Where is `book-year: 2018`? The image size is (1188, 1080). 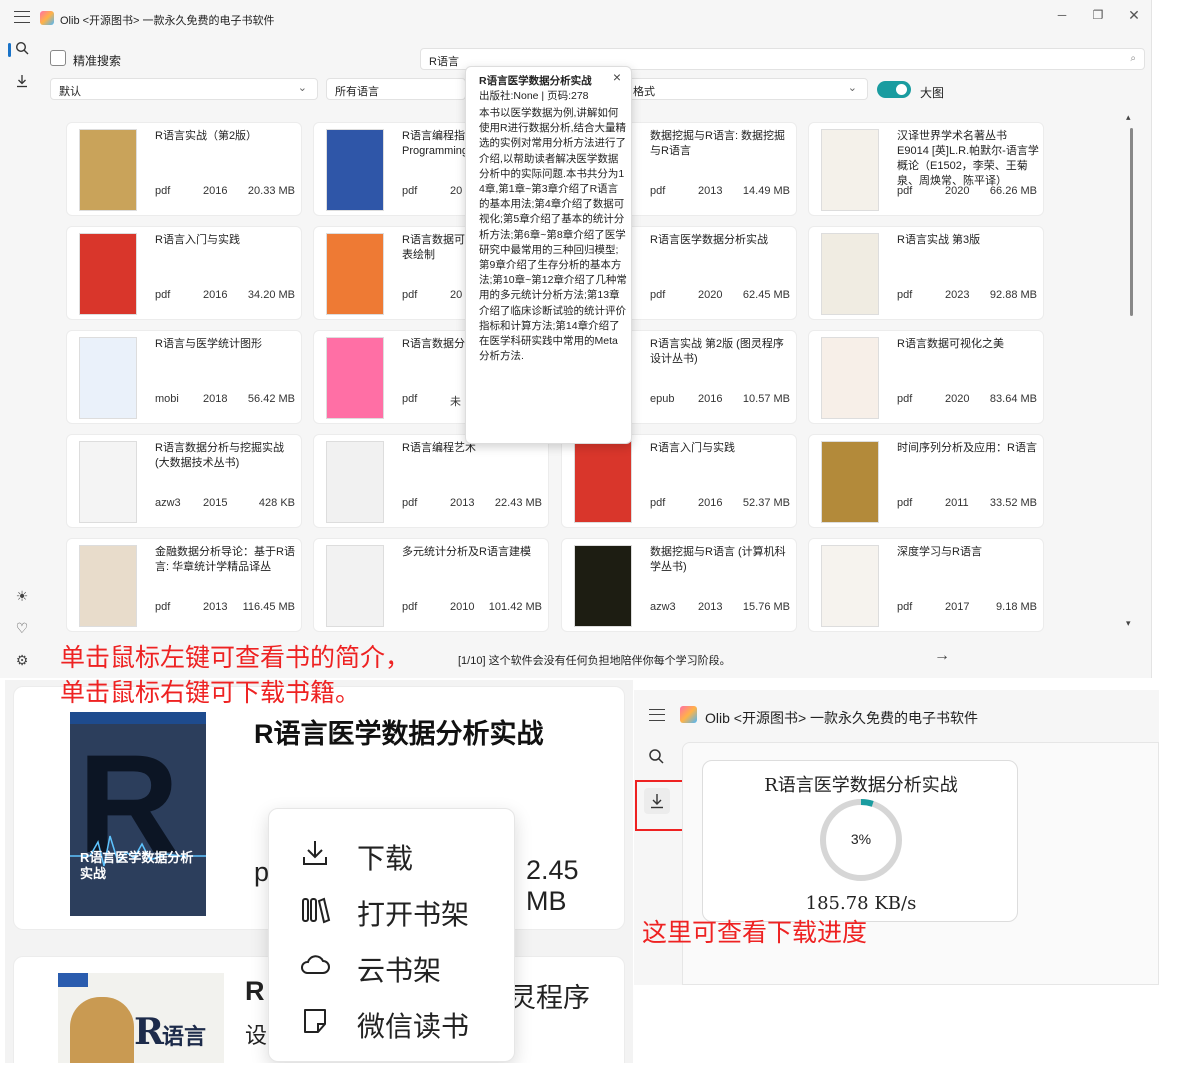 book-year: 2018 is located at coordinates (215, 399).